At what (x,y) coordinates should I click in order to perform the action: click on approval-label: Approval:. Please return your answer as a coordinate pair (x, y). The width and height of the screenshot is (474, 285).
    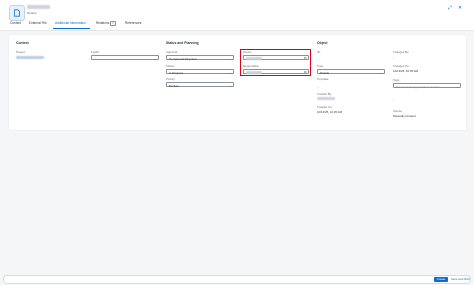
    Looking at the image, I should click on (172, 52).